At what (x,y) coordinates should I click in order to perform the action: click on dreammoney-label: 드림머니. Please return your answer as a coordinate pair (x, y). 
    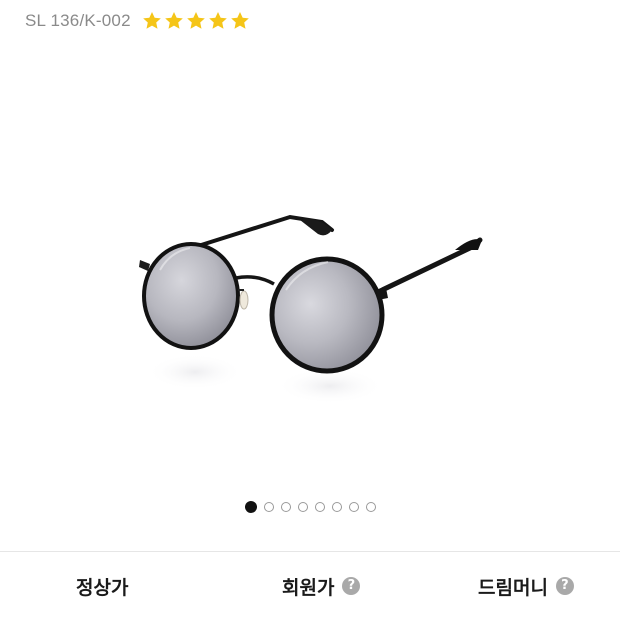
    Looking at the image, I should click on (513, 587).